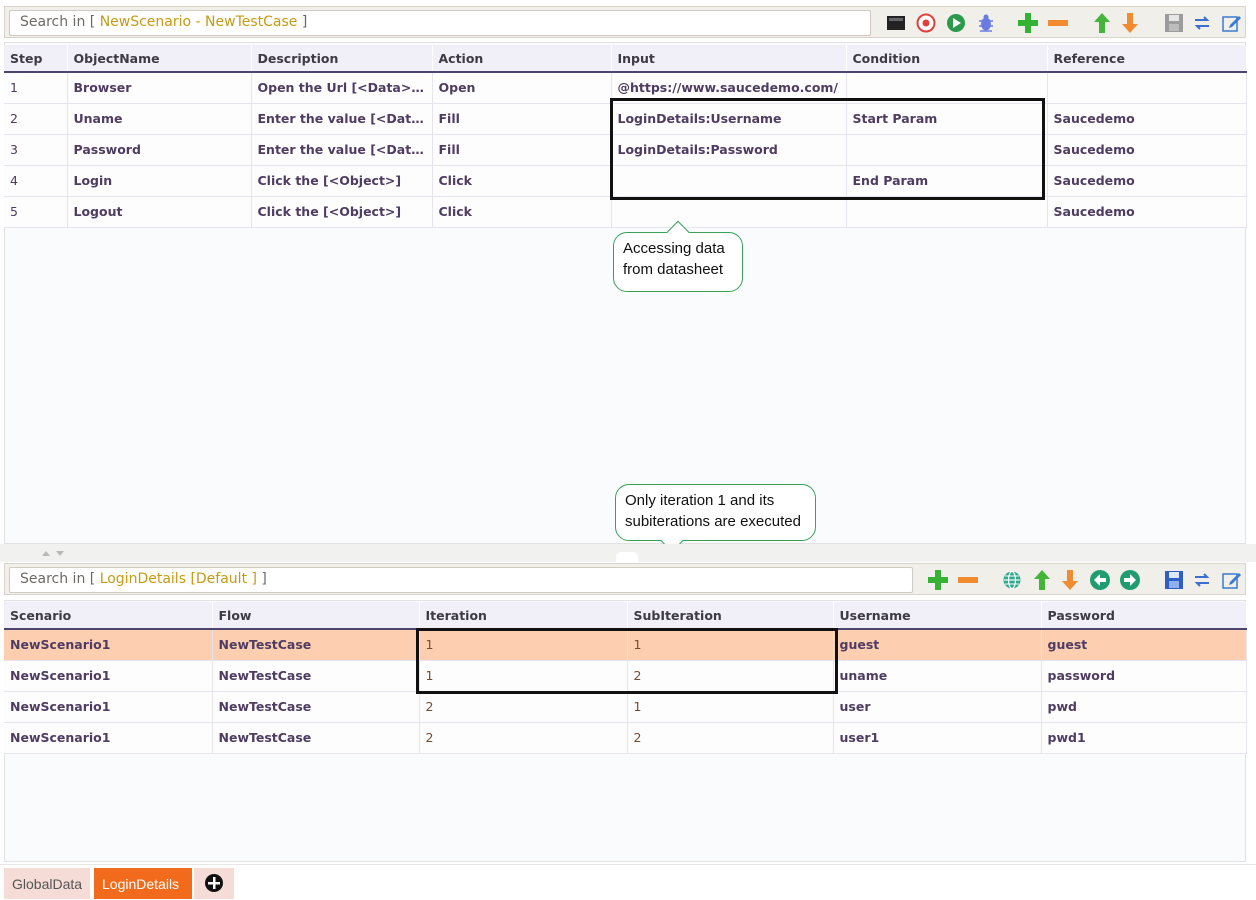 The image size is (1256, 900). What do you see at coordinates (937, 616) in the screenshot?
I see `col-username: Username` at bounding box center [937, 616].